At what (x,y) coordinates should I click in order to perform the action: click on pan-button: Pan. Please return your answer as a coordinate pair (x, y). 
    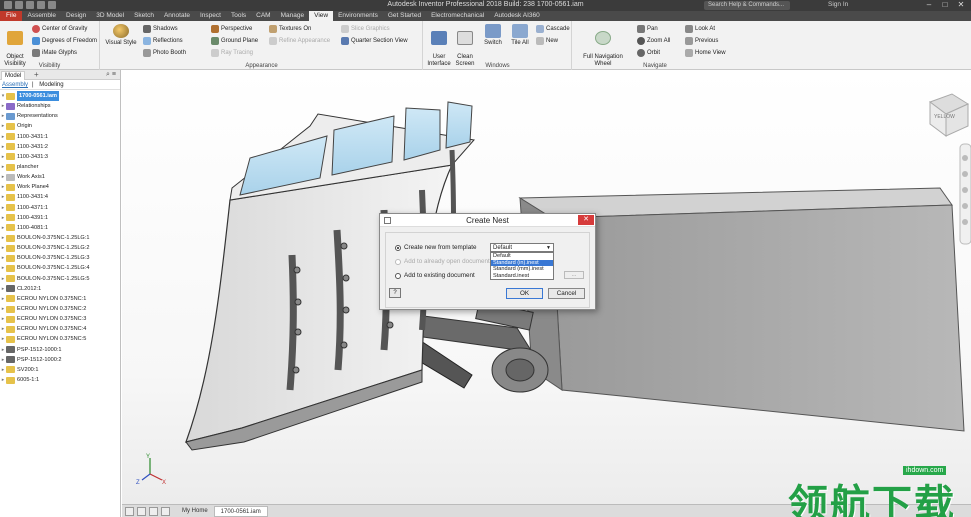
    Looking at the image, I should click on (647, 29).